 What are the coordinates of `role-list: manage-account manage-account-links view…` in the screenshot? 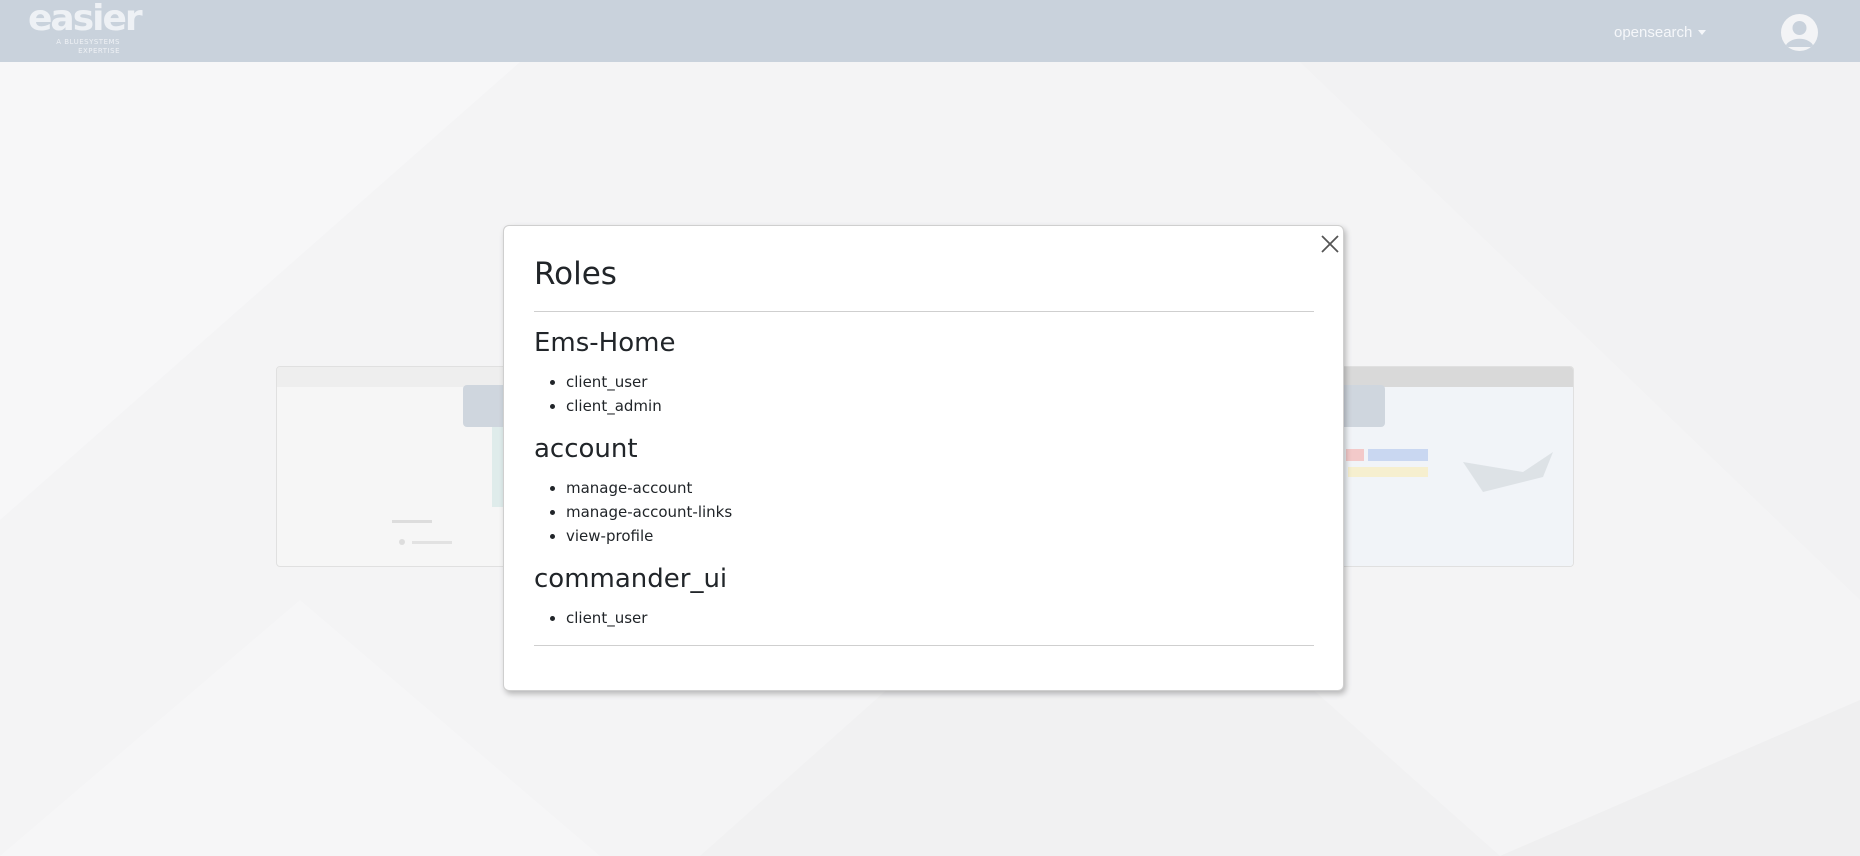 It's located at (633, 512).